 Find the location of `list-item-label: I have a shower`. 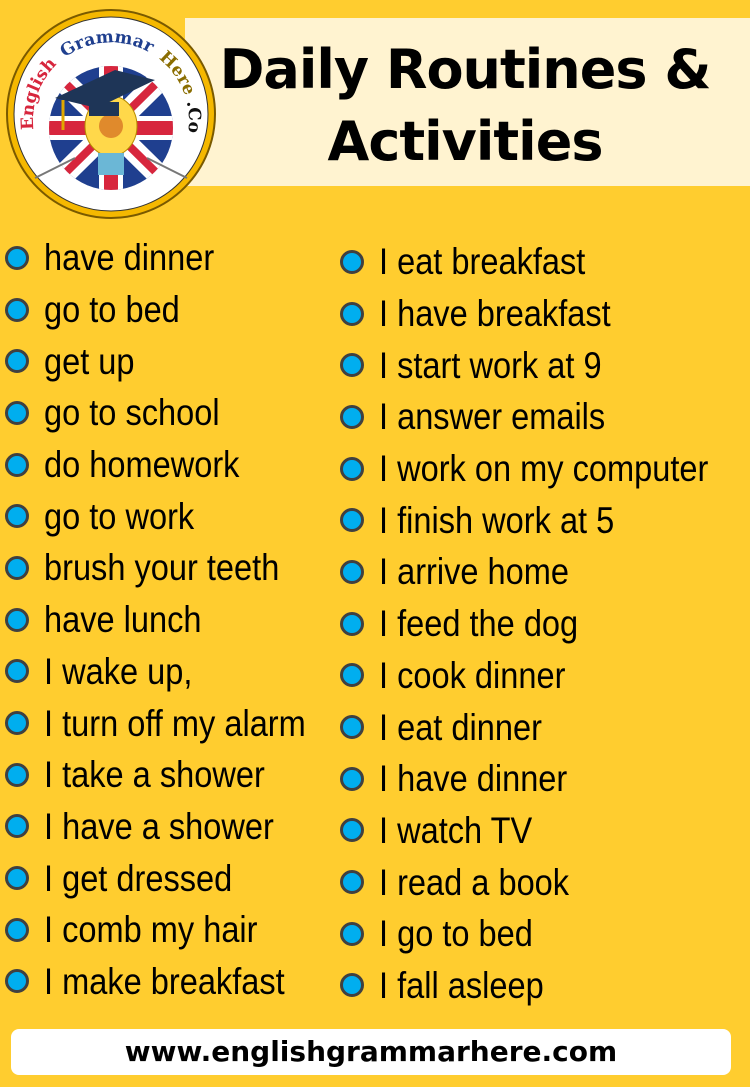

list-item-label: I have a shower is located at coordinates (159, 826).